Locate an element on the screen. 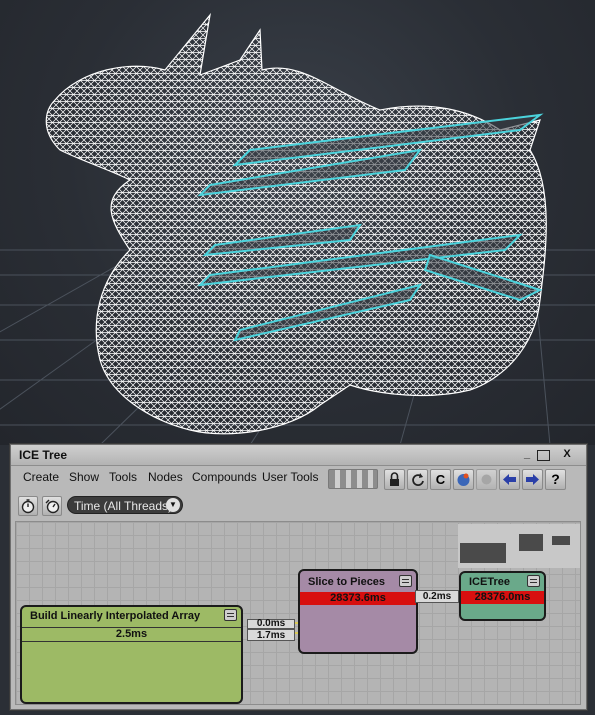 The height and width of the screenshot is (715, 595). build-array-node: Build Linearly Interpolated Array 2.5ms is located at coordinates (131, 654).